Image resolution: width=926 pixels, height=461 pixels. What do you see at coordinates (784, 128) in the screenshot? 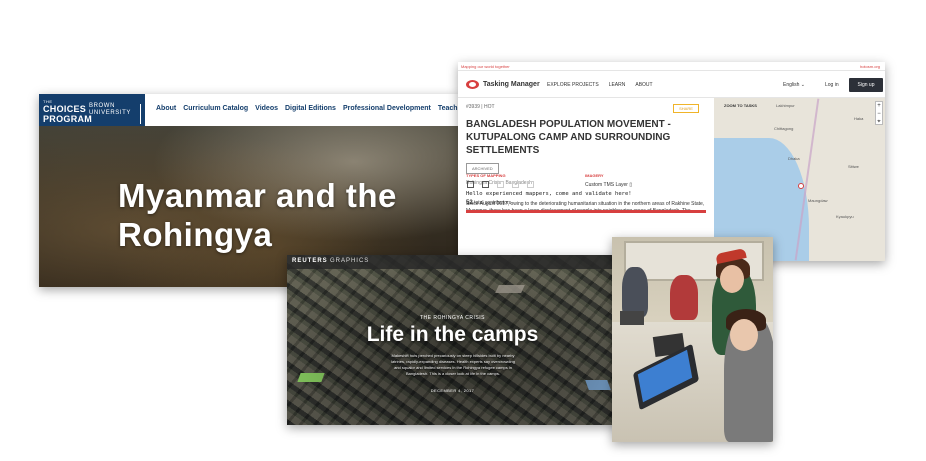
I see `map-label: Chittagong` at bounding box center [784, 128].